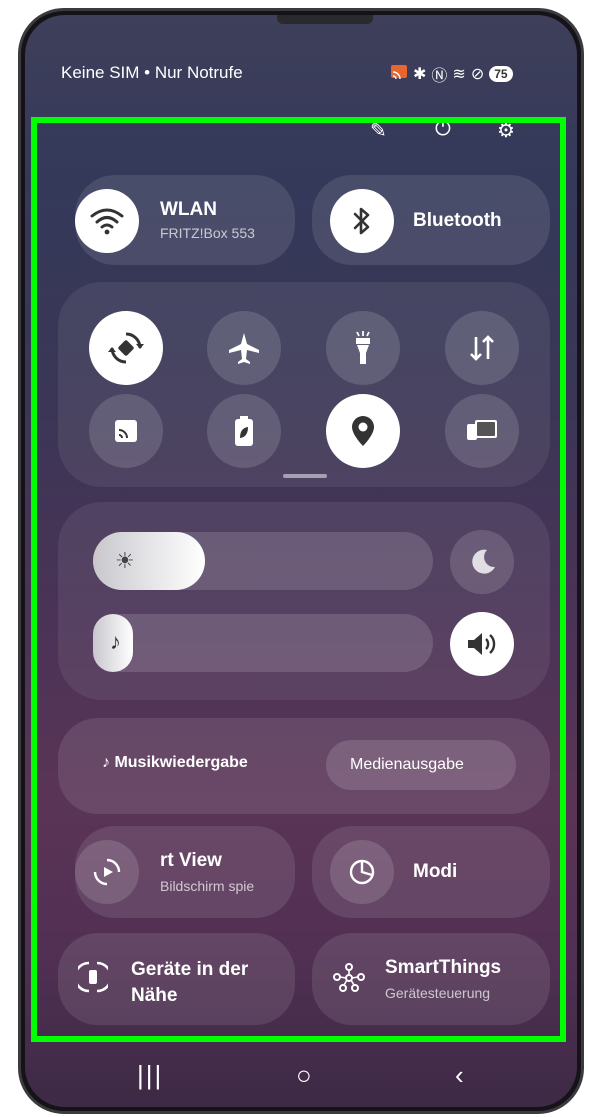  I want to click on location-pin-icon, so click(363, 431).